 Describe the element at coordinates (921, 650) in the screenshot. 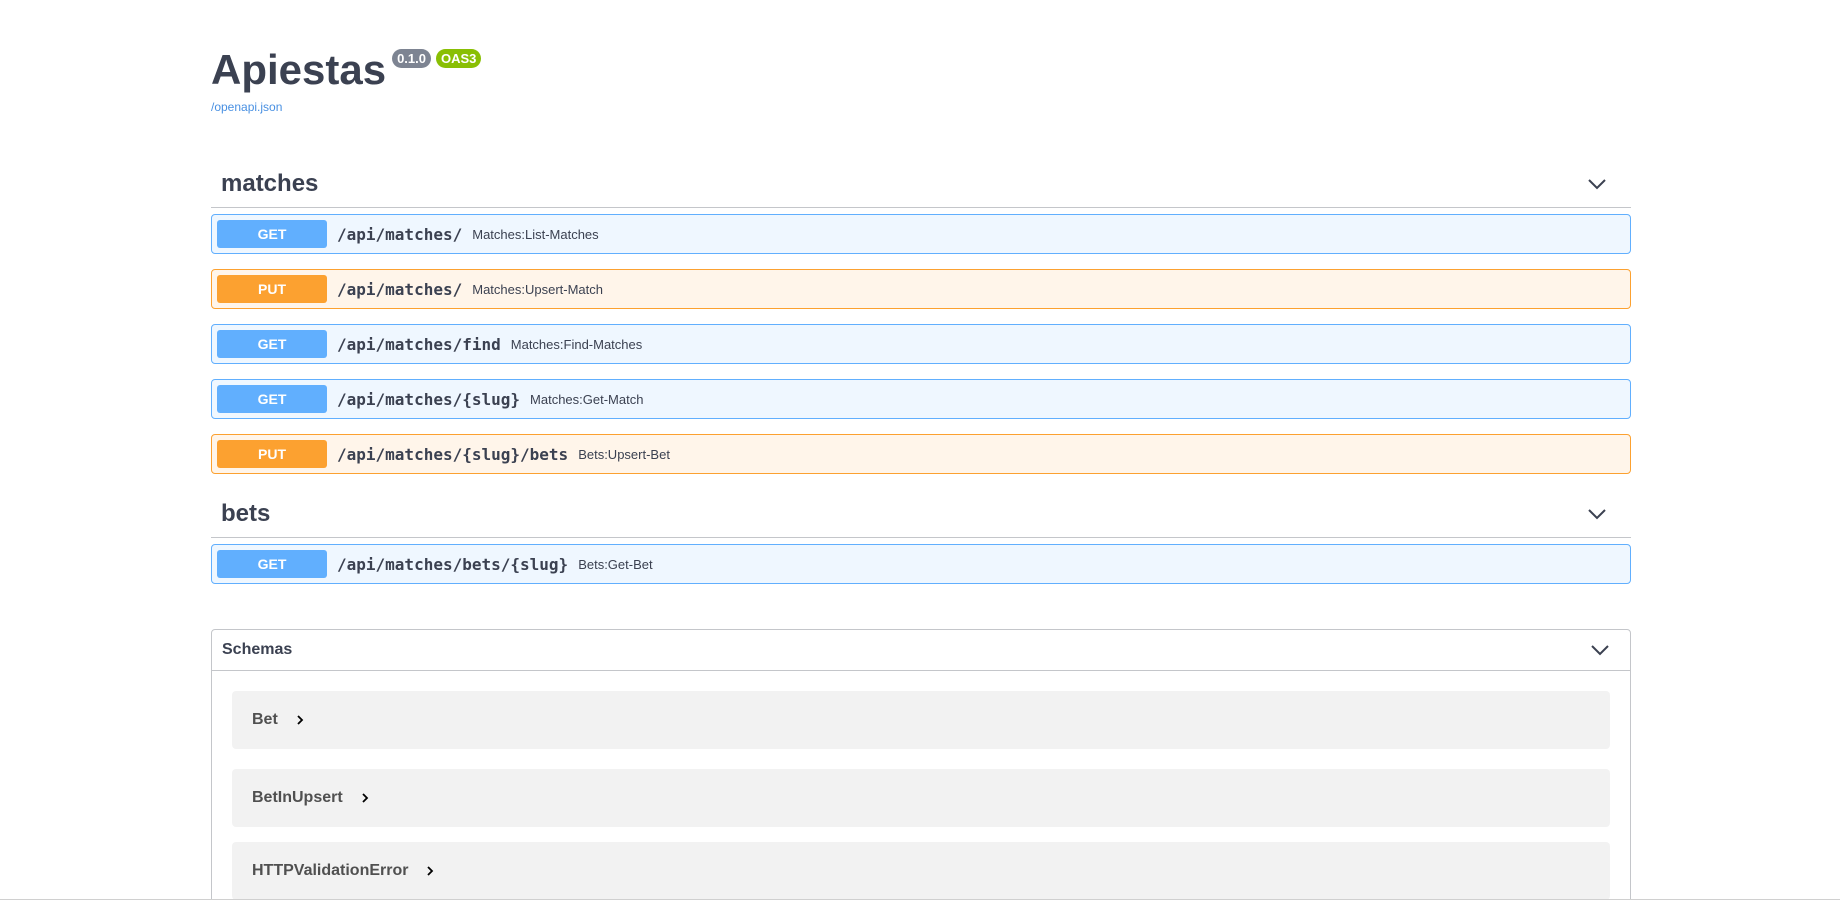

I see `schemas-header: Schemas` at that location.